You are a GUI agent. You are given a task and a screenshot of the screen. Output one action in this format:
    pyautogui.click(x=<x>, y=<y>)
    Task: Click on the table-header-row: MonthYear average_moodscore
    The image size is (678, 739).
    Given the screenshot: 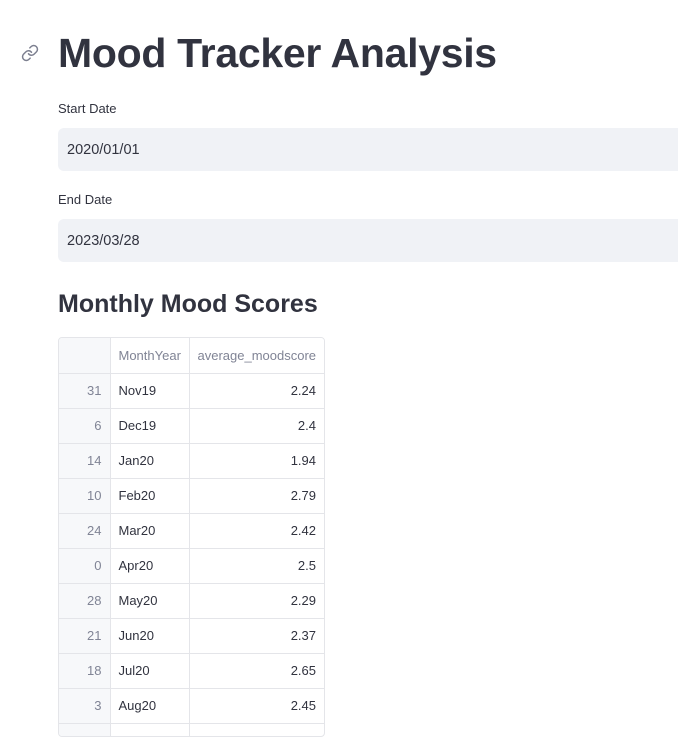 What is the action you would take?
    pyautogui.click(x=191, y=356)
    